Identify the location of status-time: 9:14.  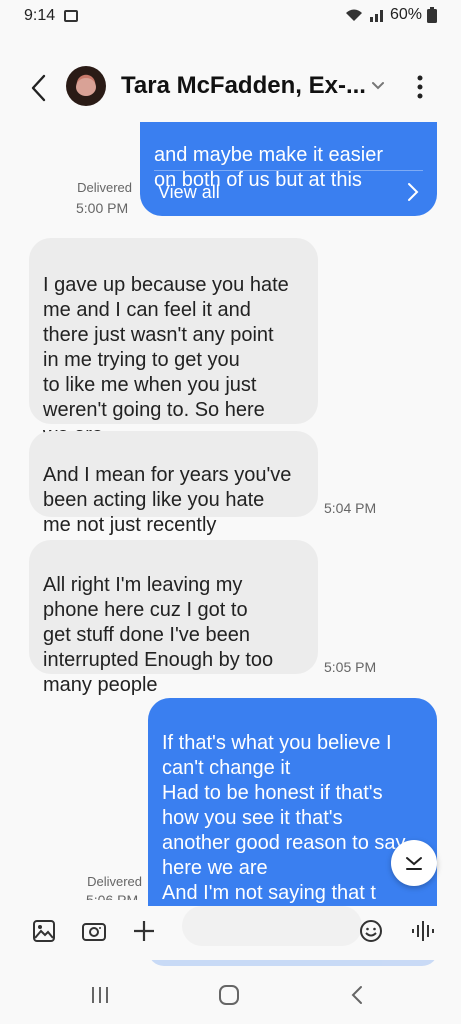
(40, 15).